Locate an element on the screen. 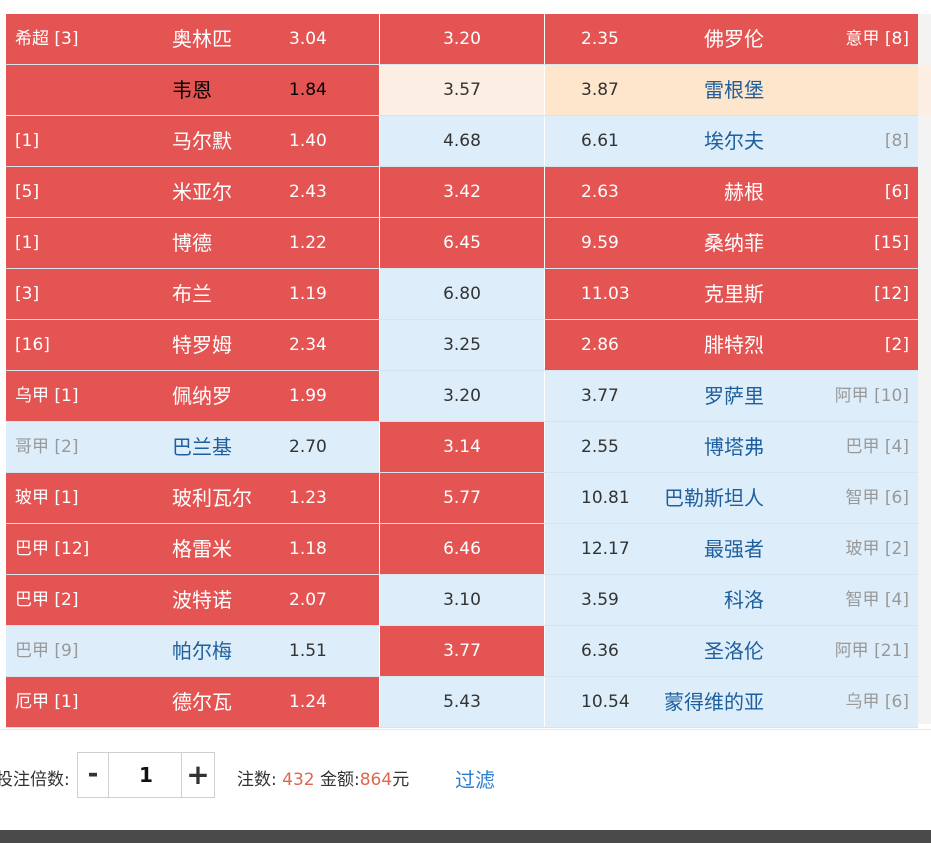 The height and width of the screenshot is (843, 931). away-team: 巴勒斯坦人 is located at coordinates (714, 498).